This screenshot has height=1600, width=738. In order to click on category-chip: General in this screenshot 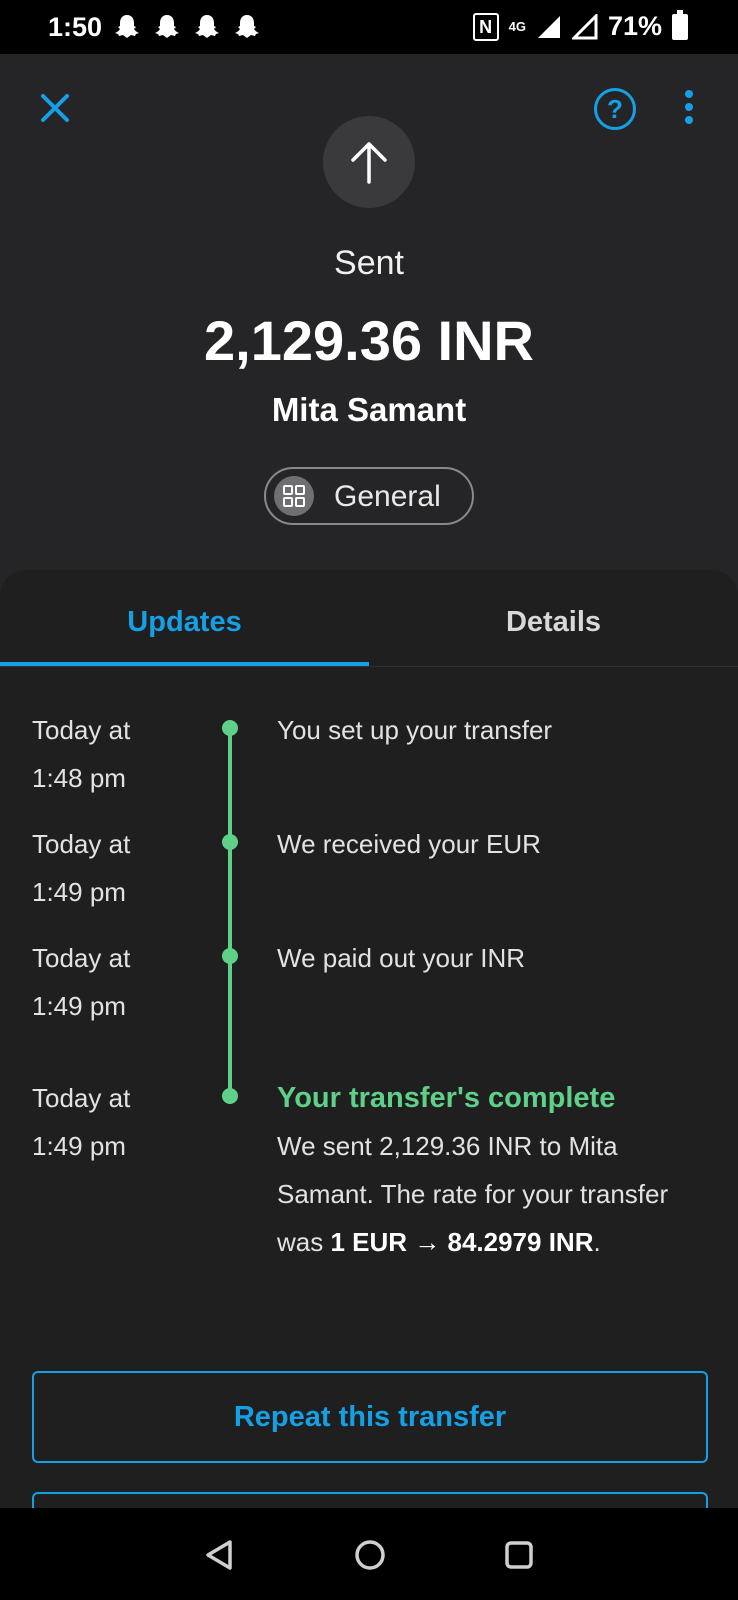, I will do `click(369, 496)`.